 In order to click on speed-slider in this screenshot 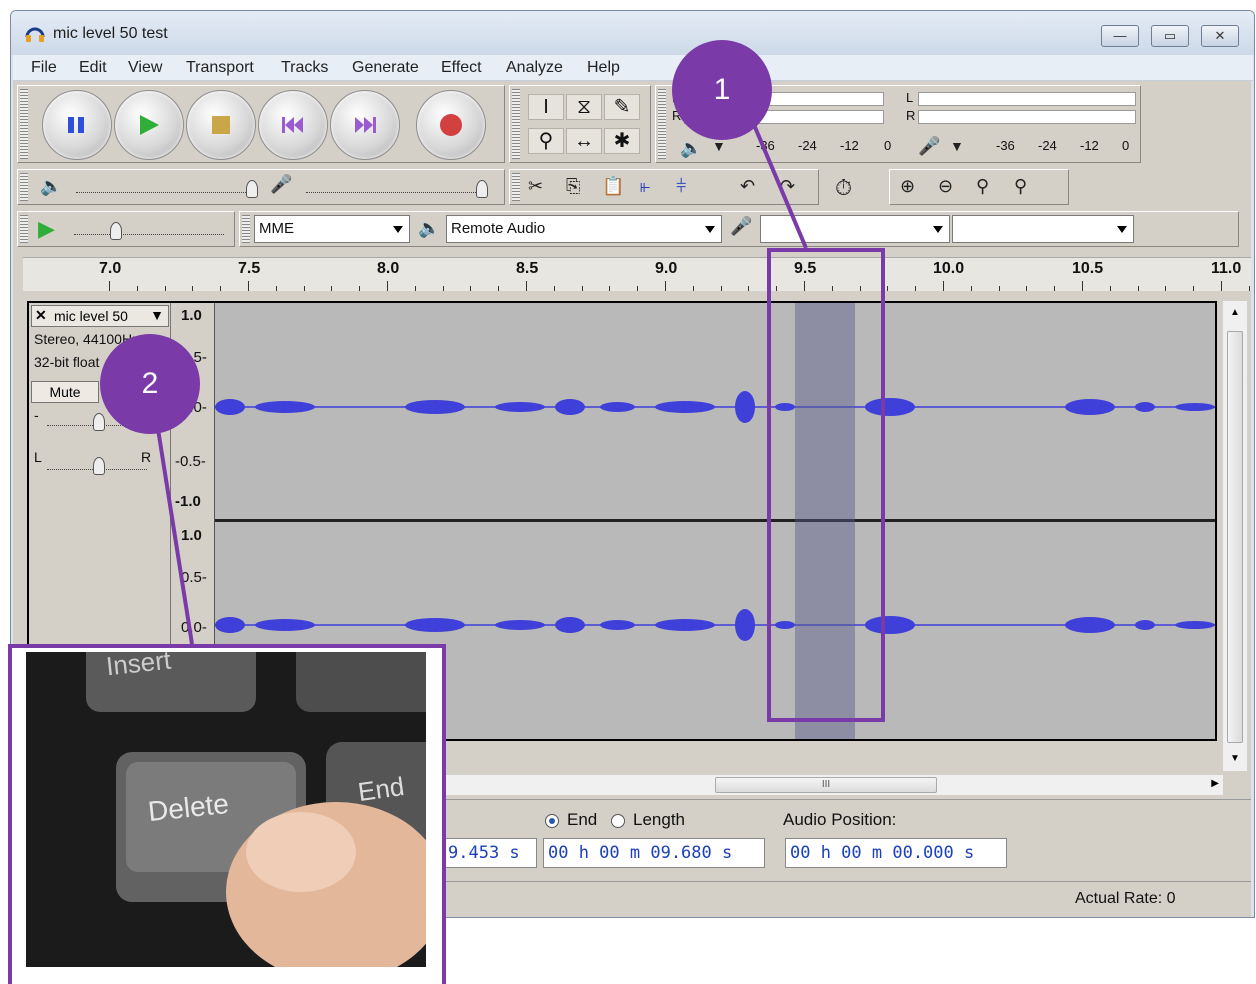, I will do `click(116, 231)`.